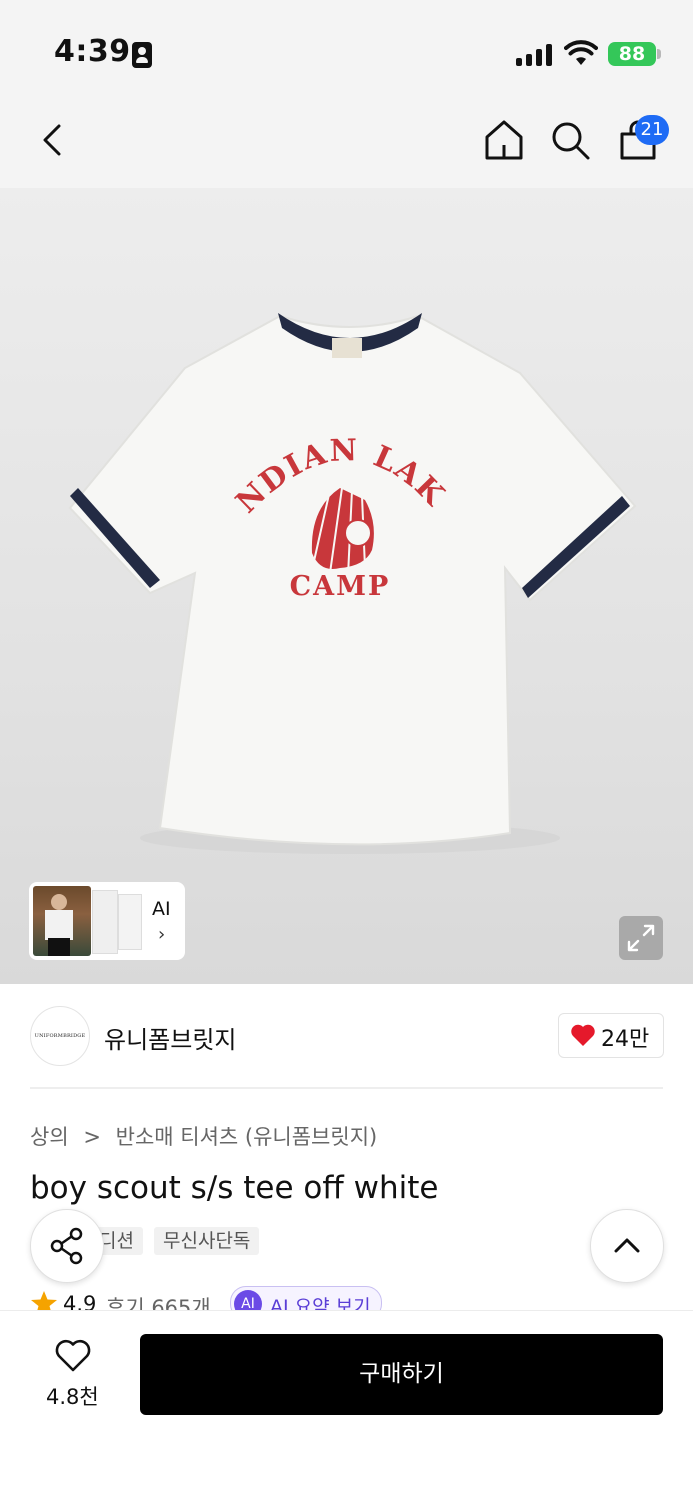 The image size is (693, 1501). I want to click on brand-like-count: 24만, so click(625, 1039).